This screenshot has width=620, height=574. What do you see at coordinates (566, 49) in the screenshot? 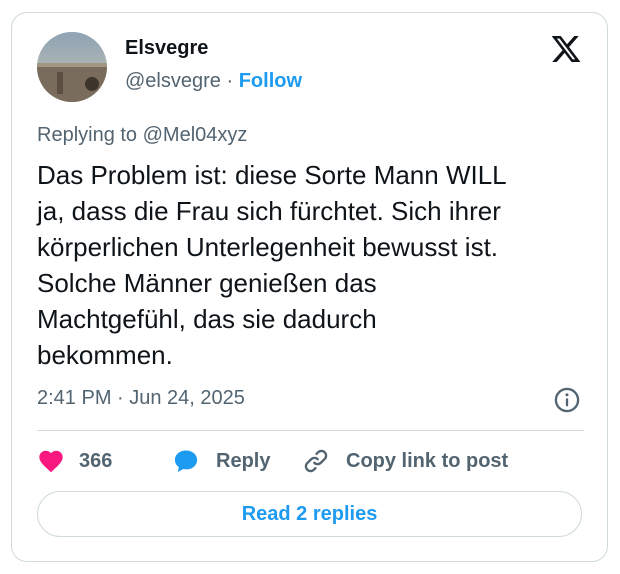
I see `x-logo-icon` at bounding box center [566, 49].